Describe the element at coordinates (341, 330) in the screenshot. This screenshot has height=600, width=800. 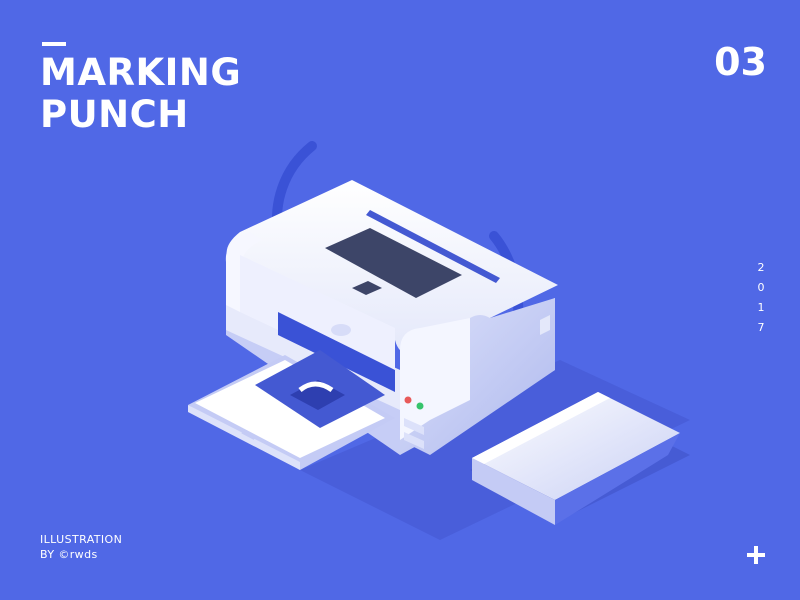
I see `printer-button` at that location.